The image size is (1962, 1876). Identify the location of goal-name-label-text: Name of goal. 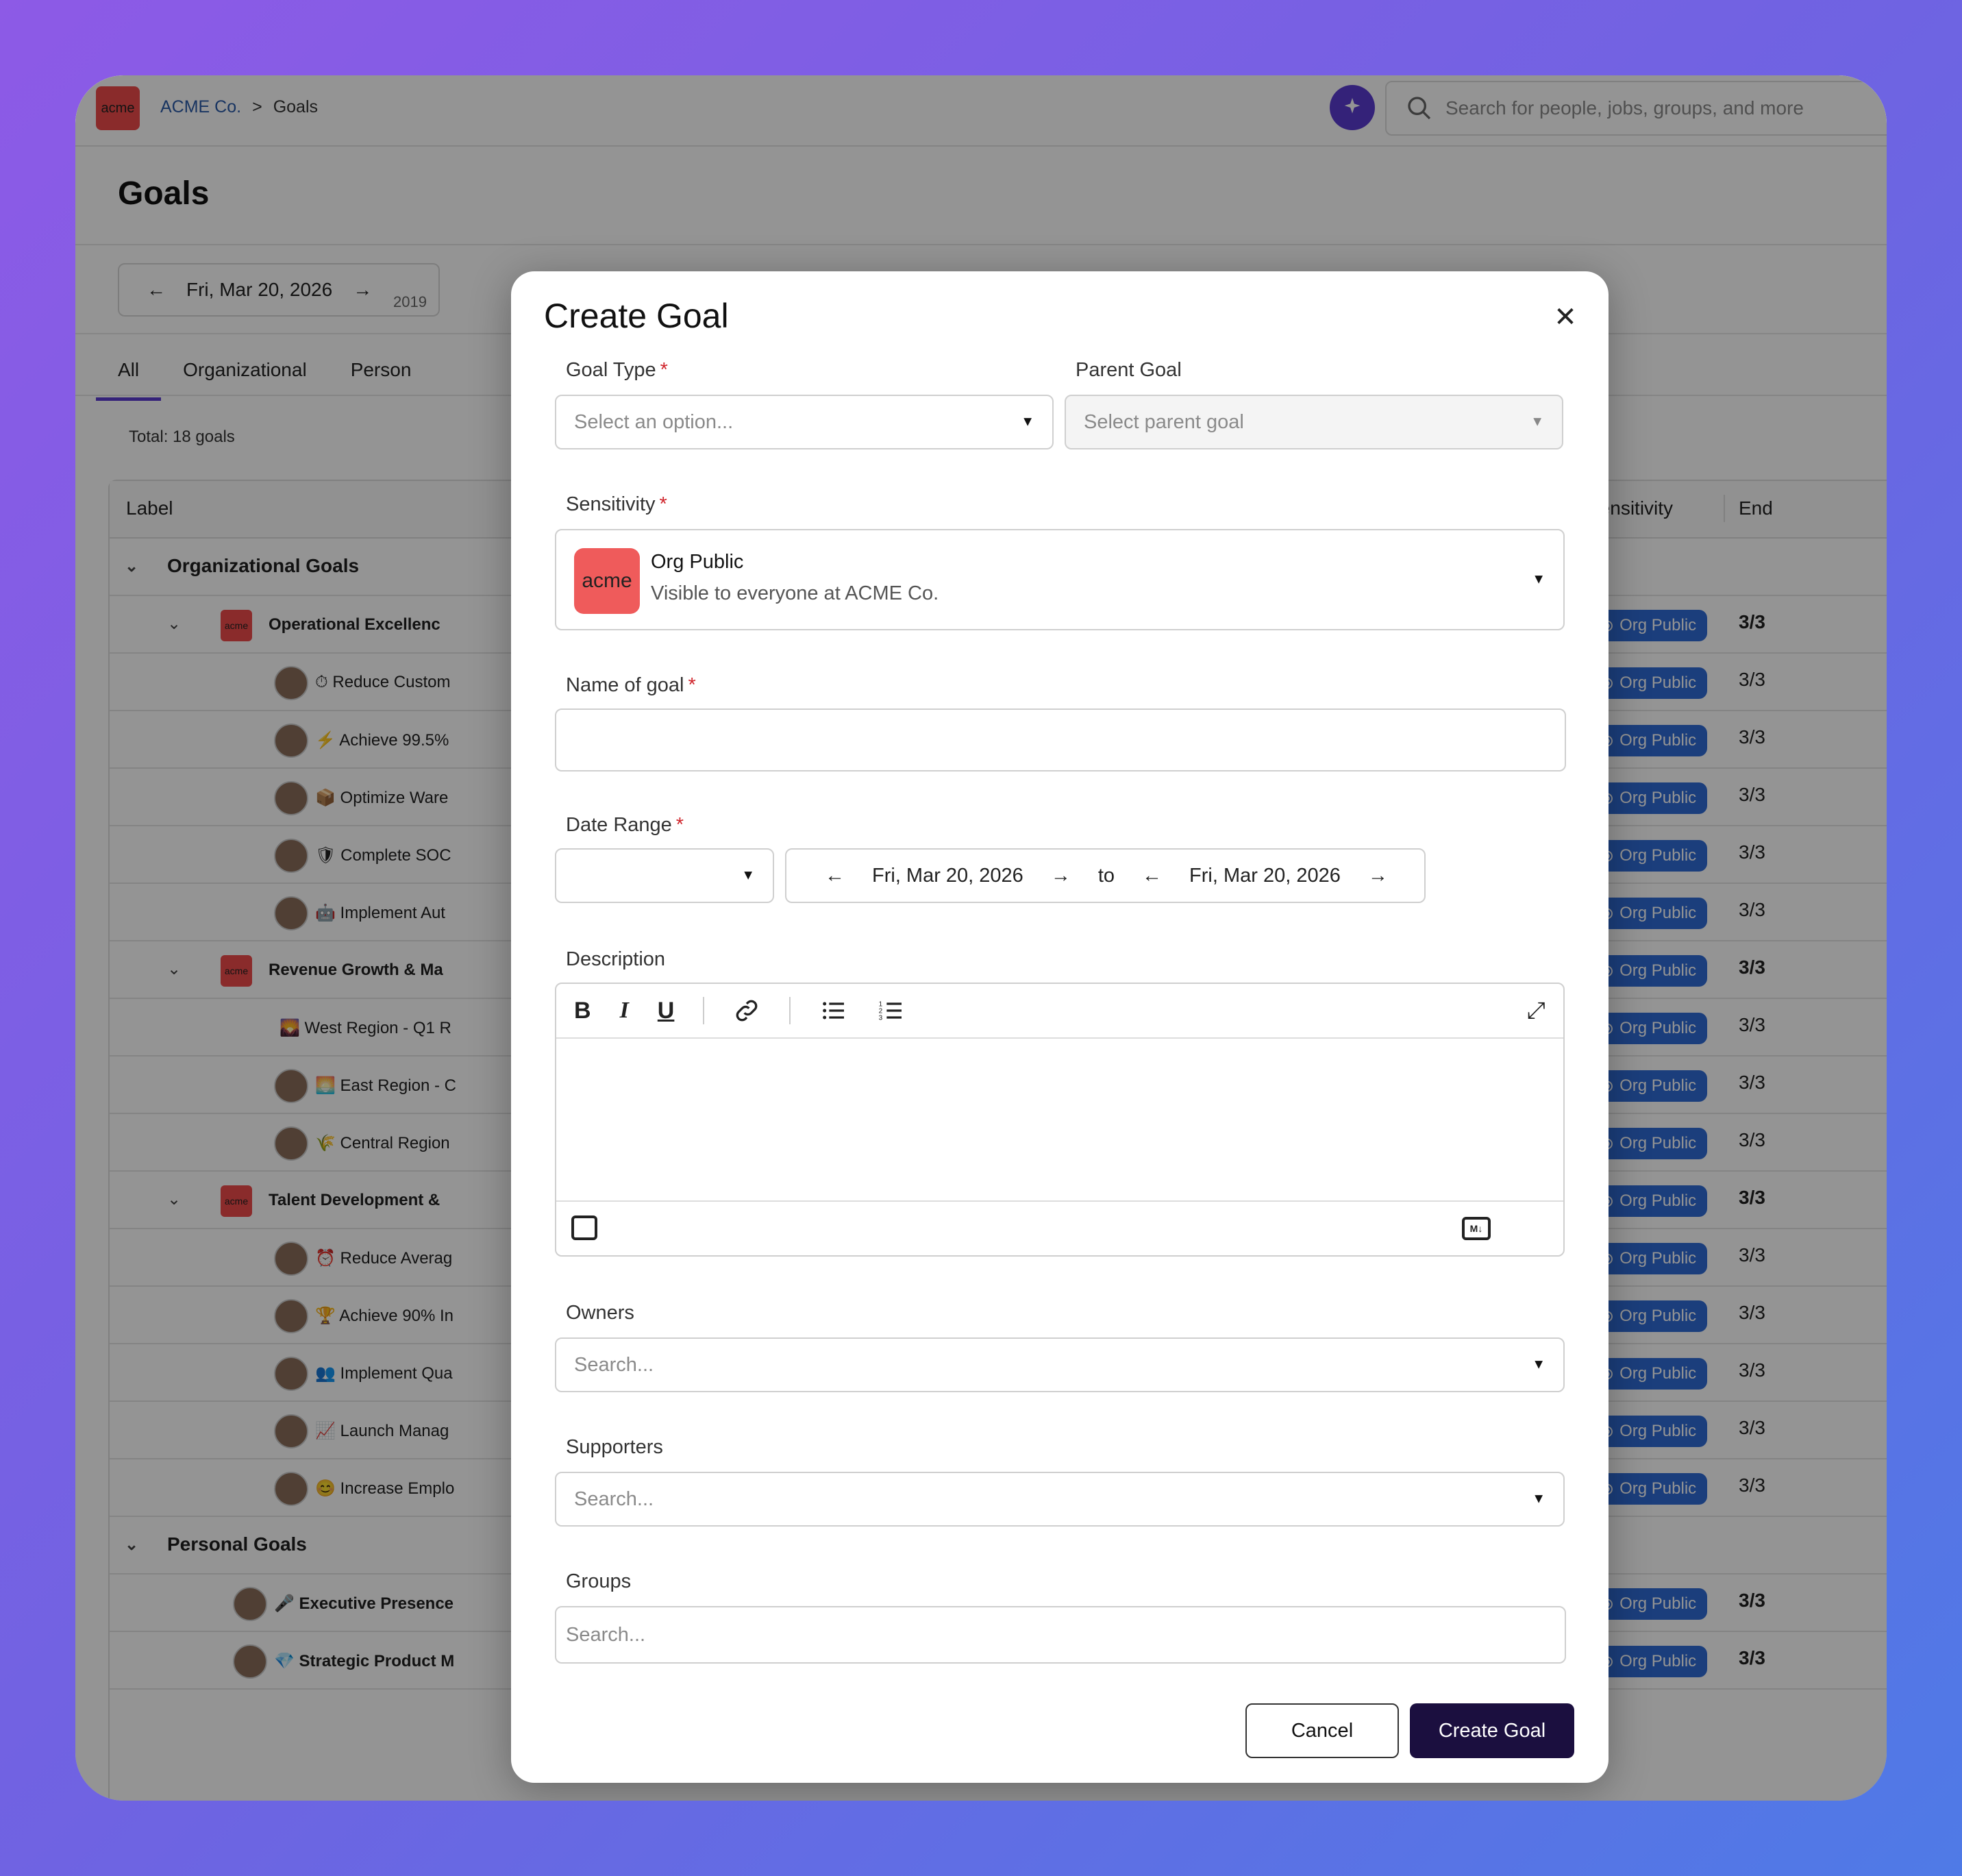
(625, 685).